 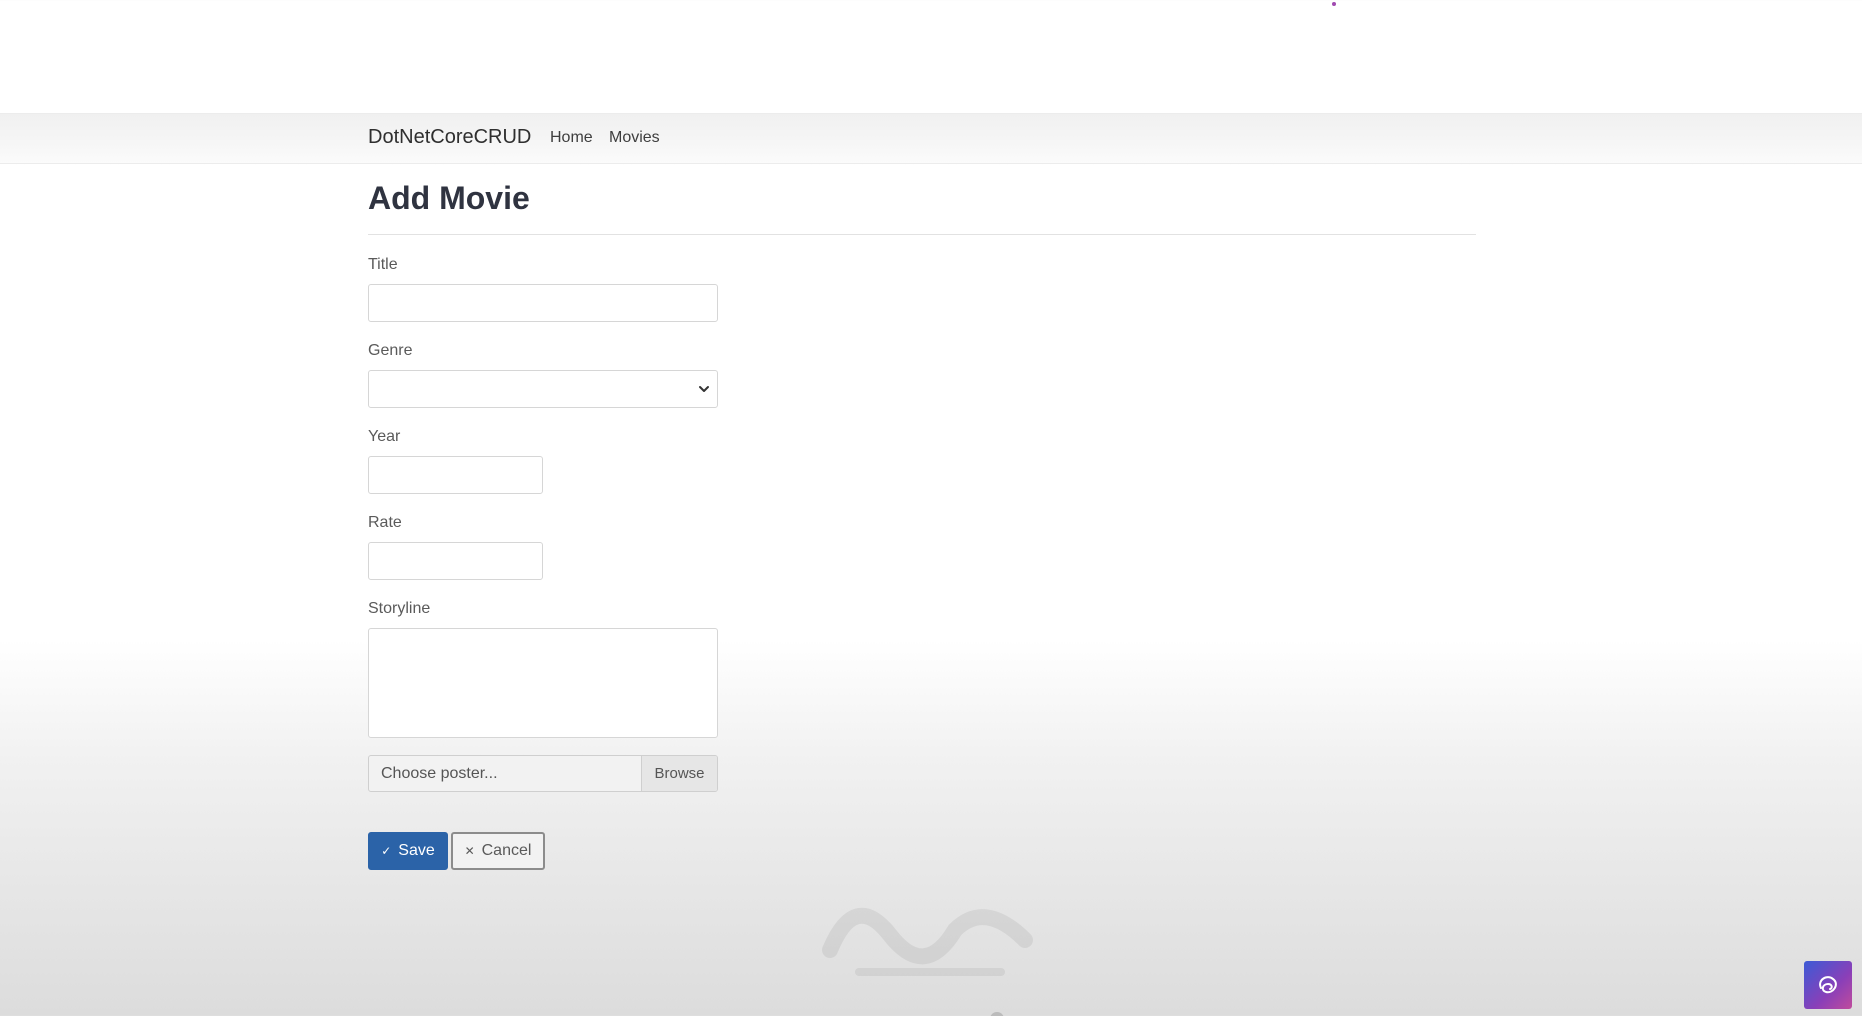 What do you see at coordinates (455, 475) in the screenshot?
I see `year-input` at bounding box center [455, 475].